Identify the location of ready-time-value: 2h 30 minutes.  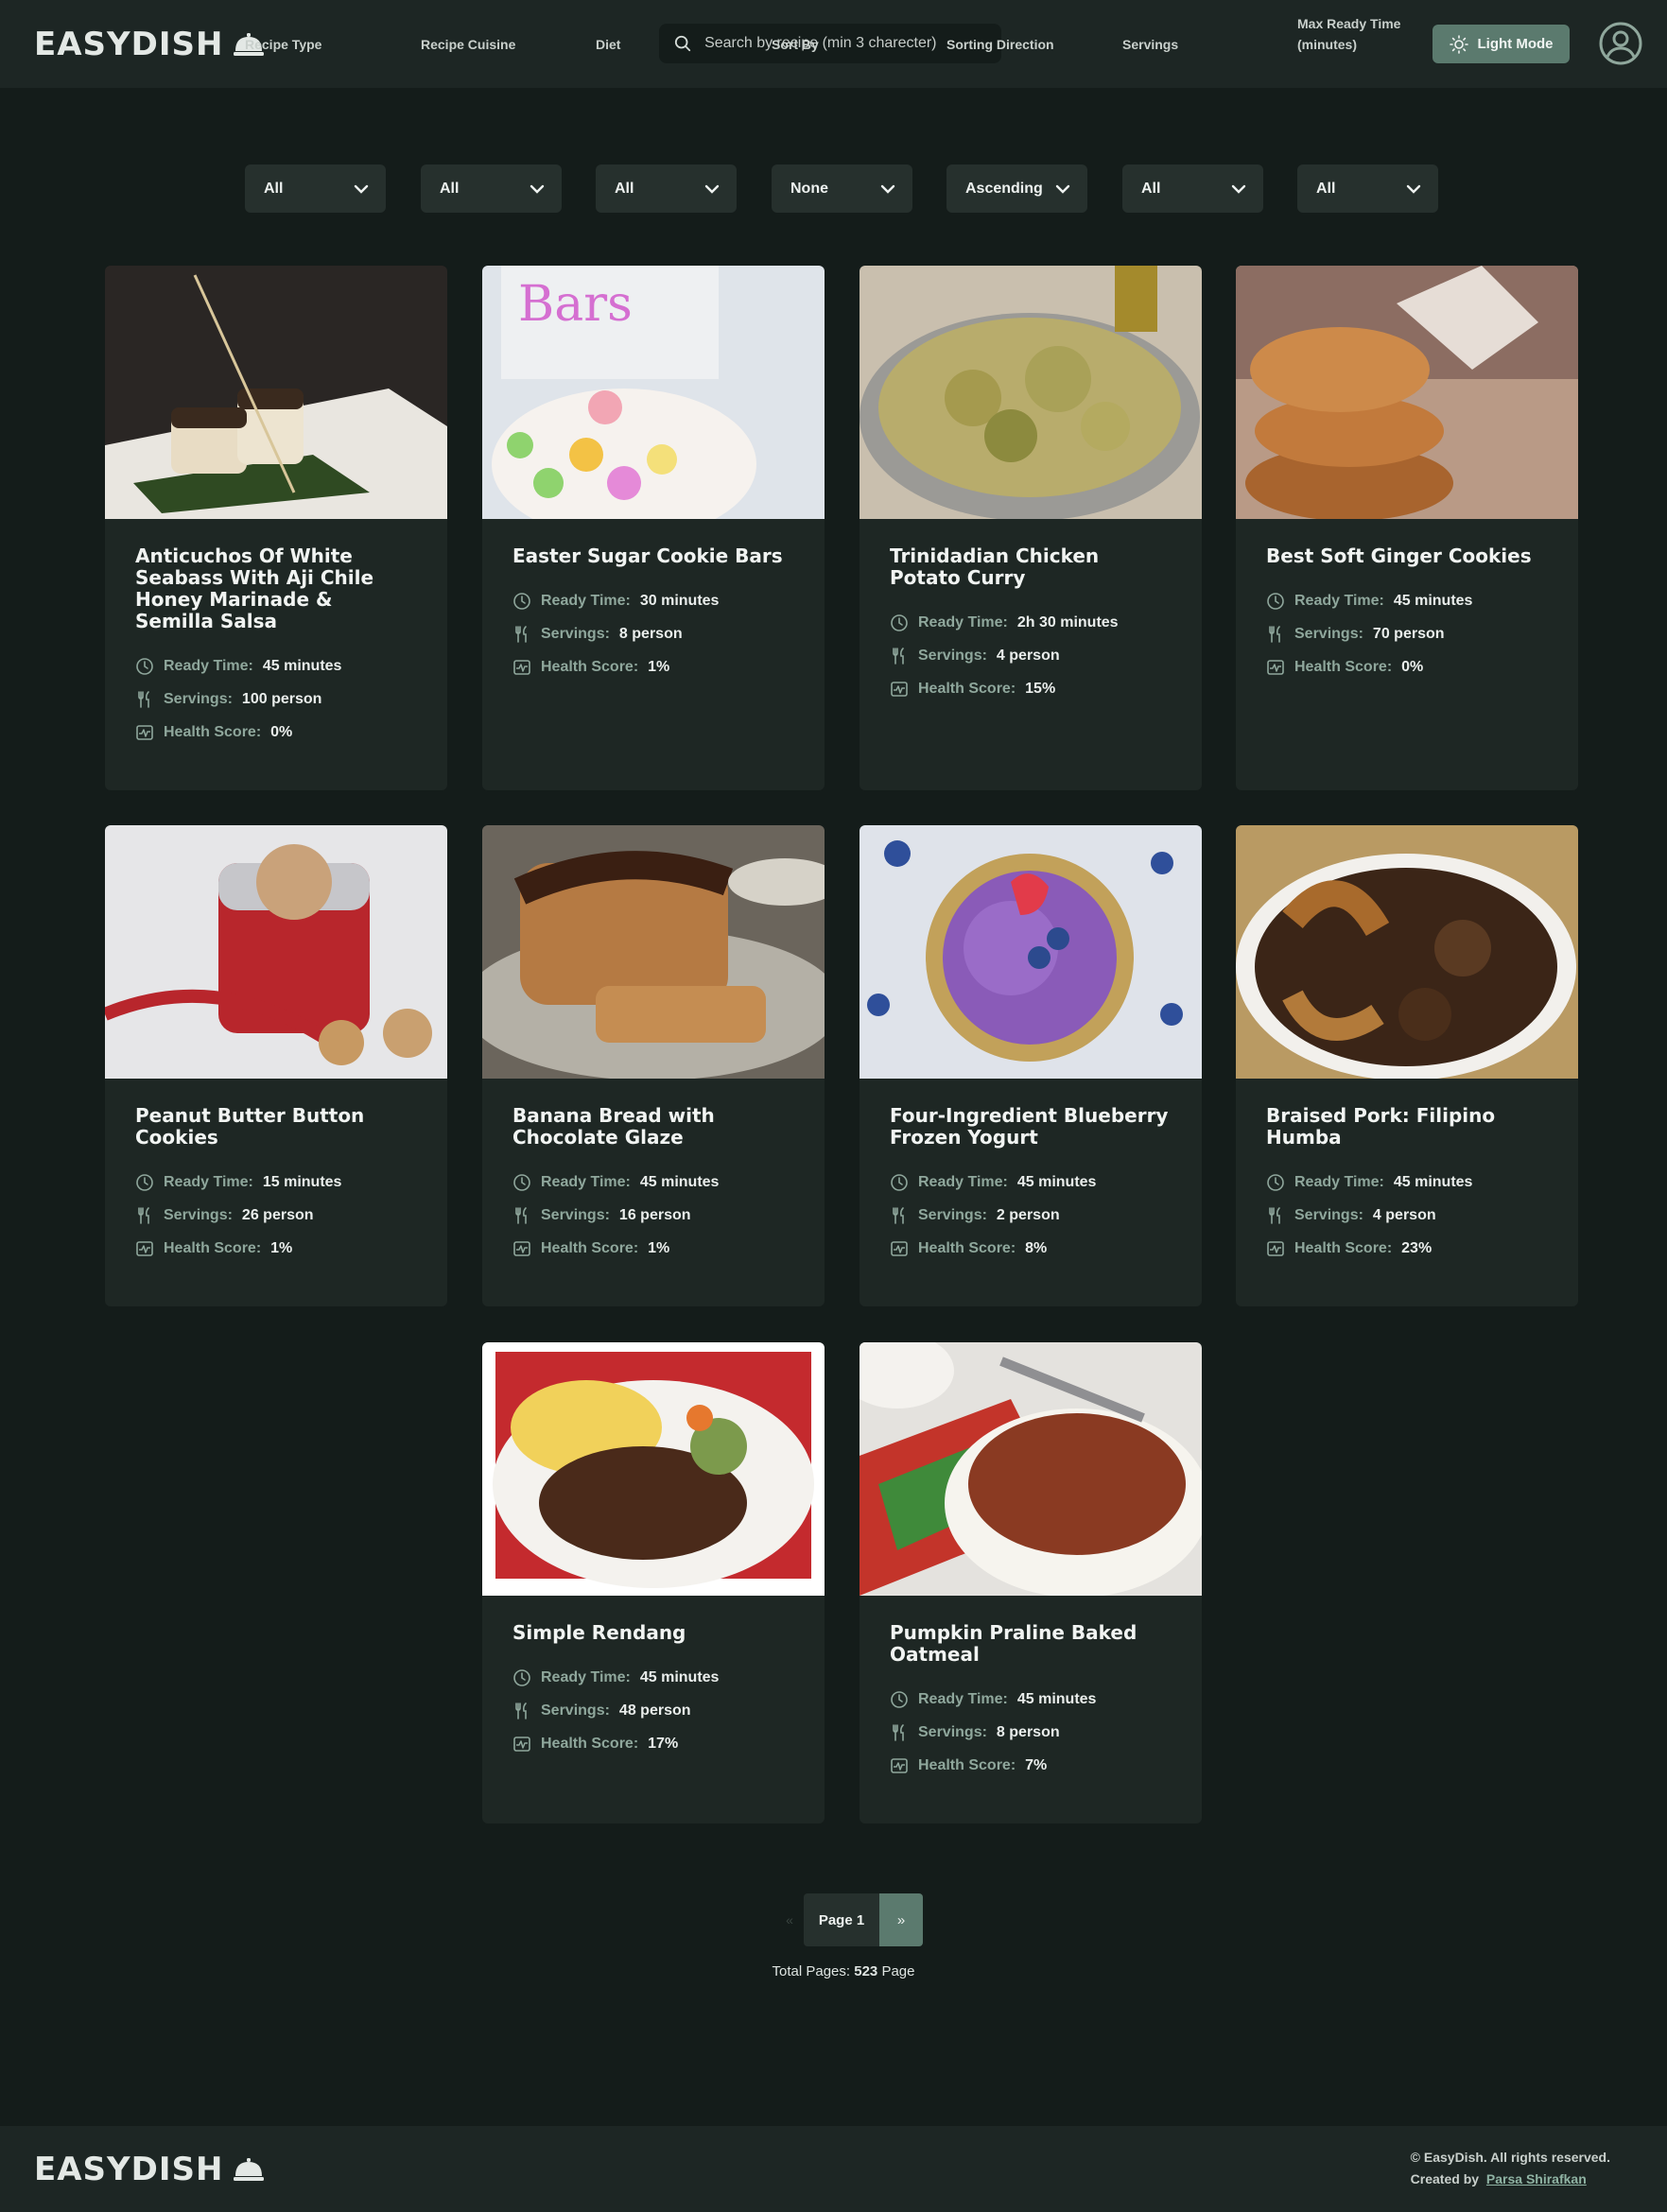
(1067, 622).